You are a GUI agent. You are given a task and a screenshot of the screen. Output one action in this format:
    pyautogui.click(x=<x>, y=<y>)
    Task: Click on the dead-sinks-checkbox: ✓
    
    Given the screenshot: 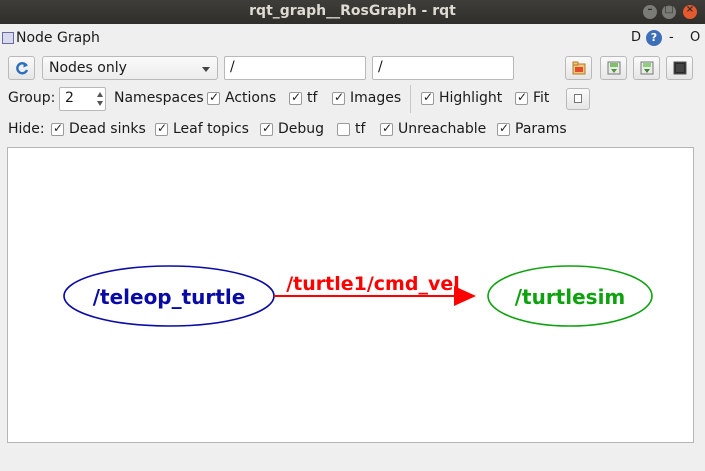 What is the action you would take?
    pyautogui.click(x=57, y=128)
    